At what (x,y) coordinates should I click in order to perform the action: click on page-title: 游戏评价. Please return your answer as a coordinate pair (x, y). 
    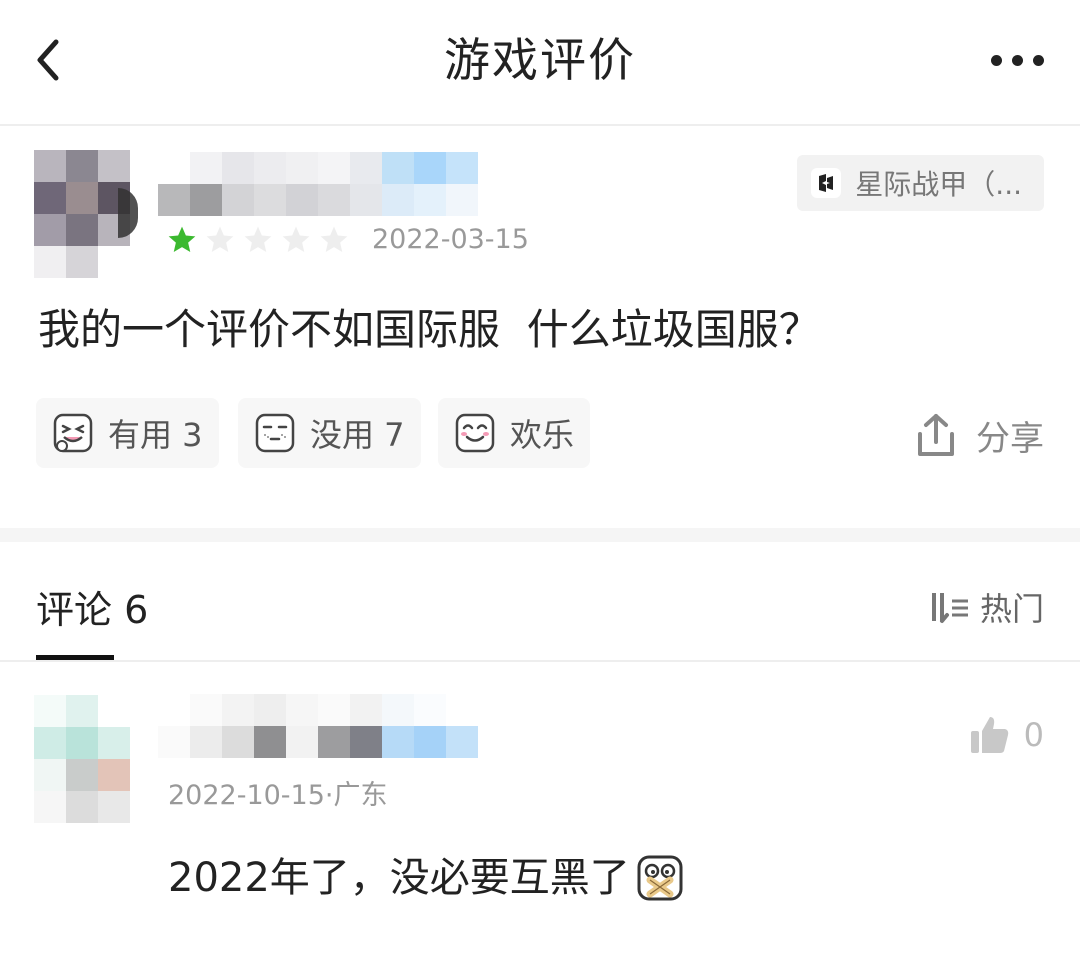
    Looking at the image, I should click on (540, 60).